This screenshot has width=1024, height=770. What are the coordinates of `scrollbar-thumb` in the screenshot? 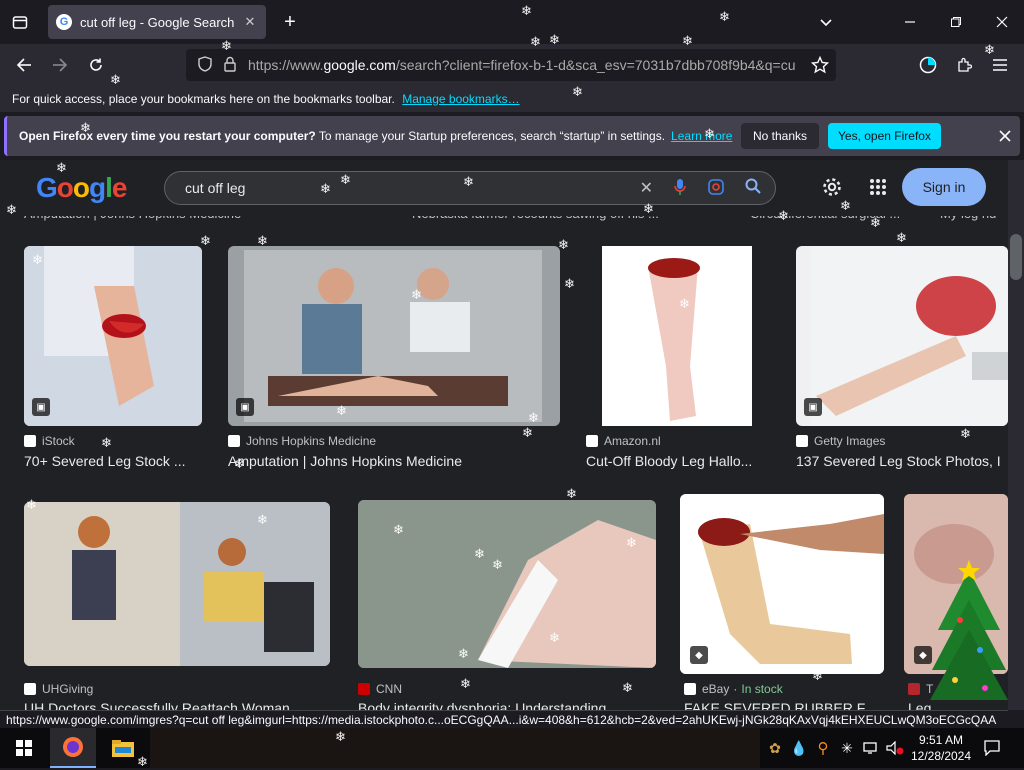 It's located at (1016, 257).